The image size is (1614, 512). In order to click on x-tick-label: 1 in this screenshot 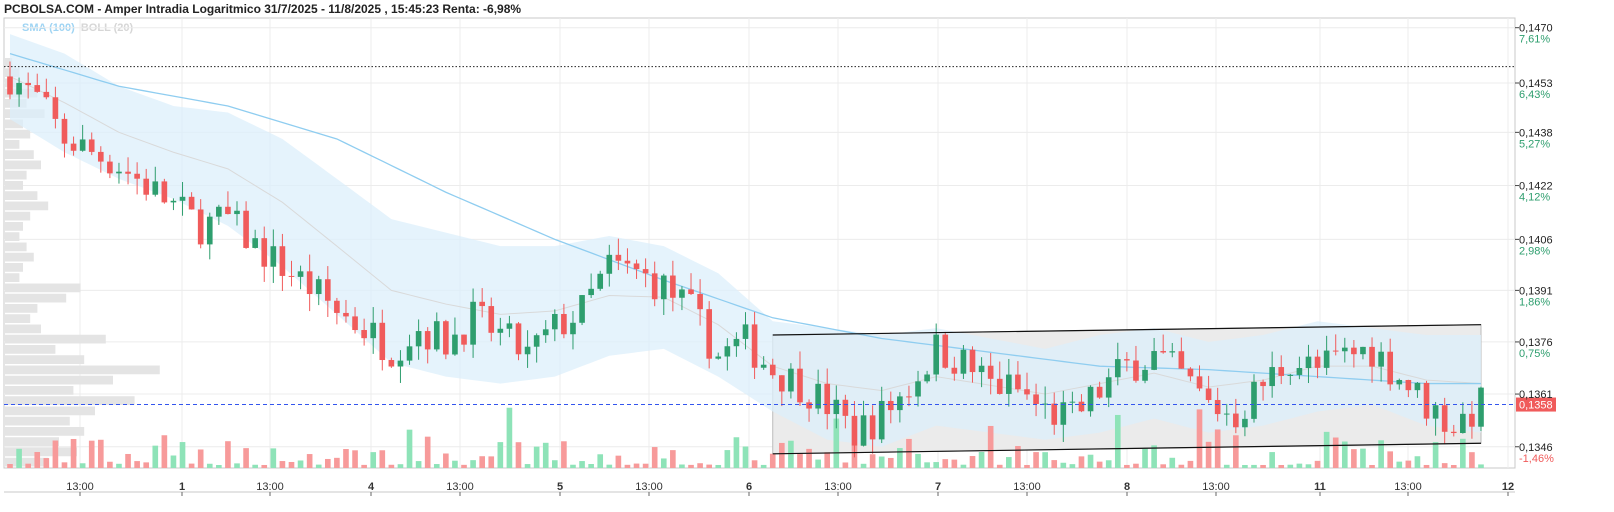, I will do `click(182, 487)`.